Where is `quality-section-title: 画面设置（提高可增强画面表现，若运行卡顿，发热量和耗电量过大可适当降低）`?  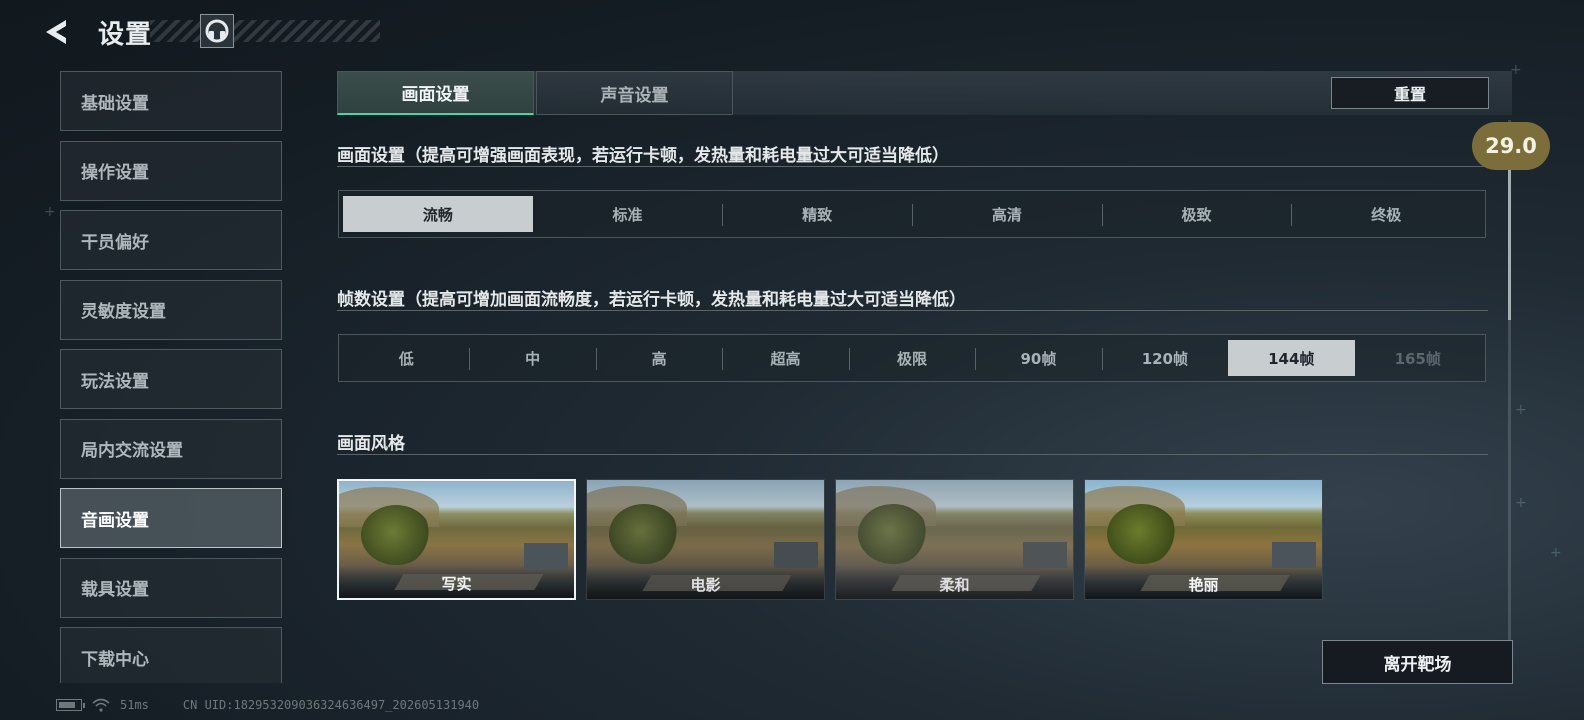 quality-section-title: 画面设置（提高可增强画面表现，若运行卡顿，发热量和耗电量过大可适当降低） is located at coordinates (643, 156).